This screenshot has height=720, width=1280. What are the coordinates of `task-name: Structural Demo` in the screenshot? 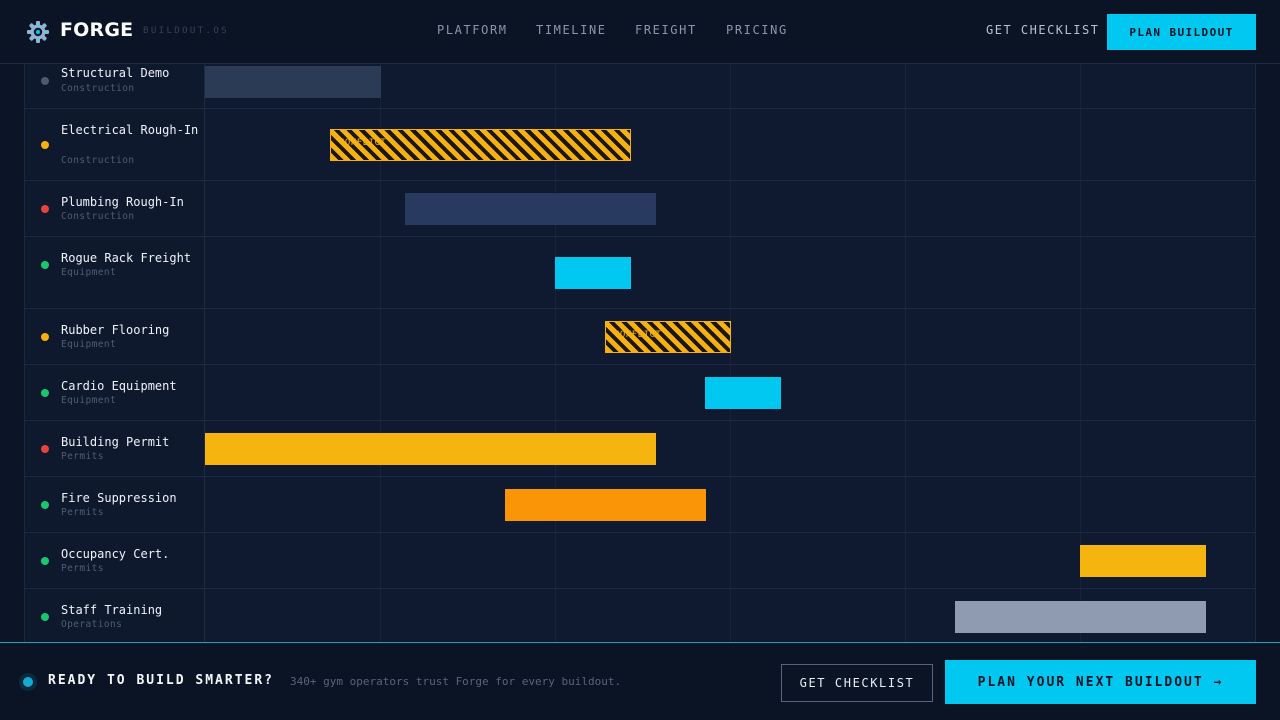 It's located at (115, 73).